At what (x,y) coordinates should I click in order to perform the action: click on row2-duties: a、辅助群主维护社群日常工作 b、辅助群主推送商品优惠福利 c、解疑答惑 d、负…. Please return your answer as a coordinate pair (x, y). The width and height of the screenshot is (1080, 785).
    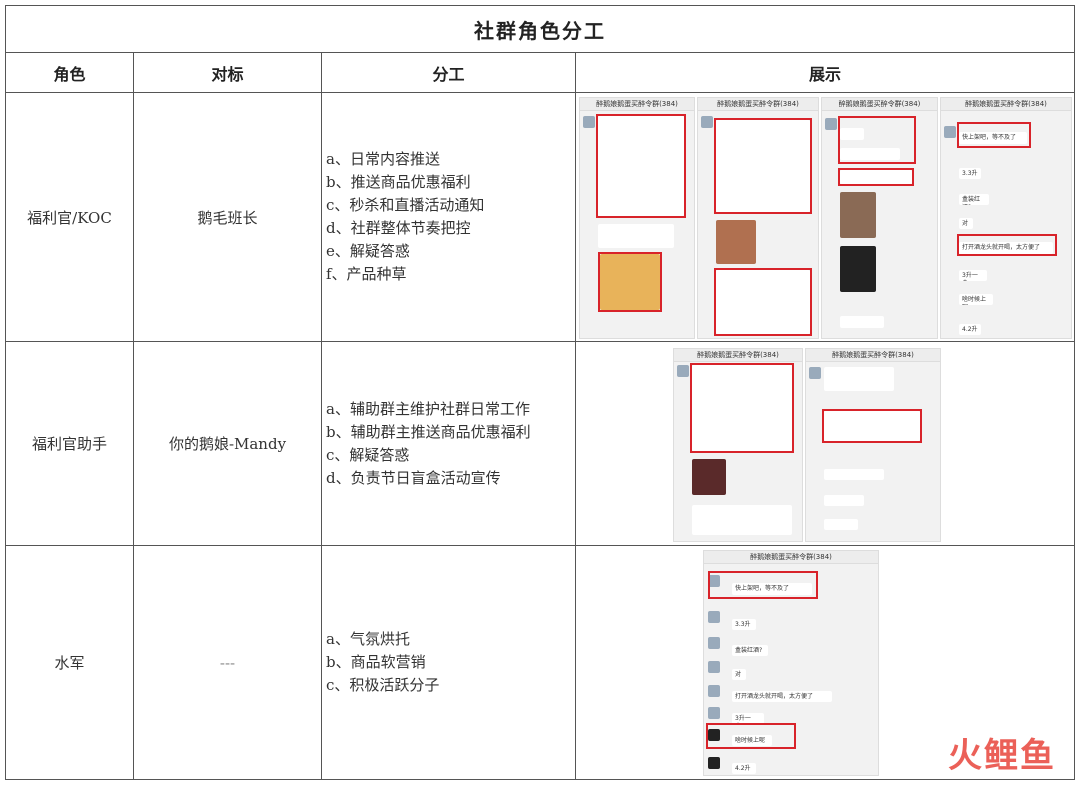
    Looking at the image, I should click on (448, 443).